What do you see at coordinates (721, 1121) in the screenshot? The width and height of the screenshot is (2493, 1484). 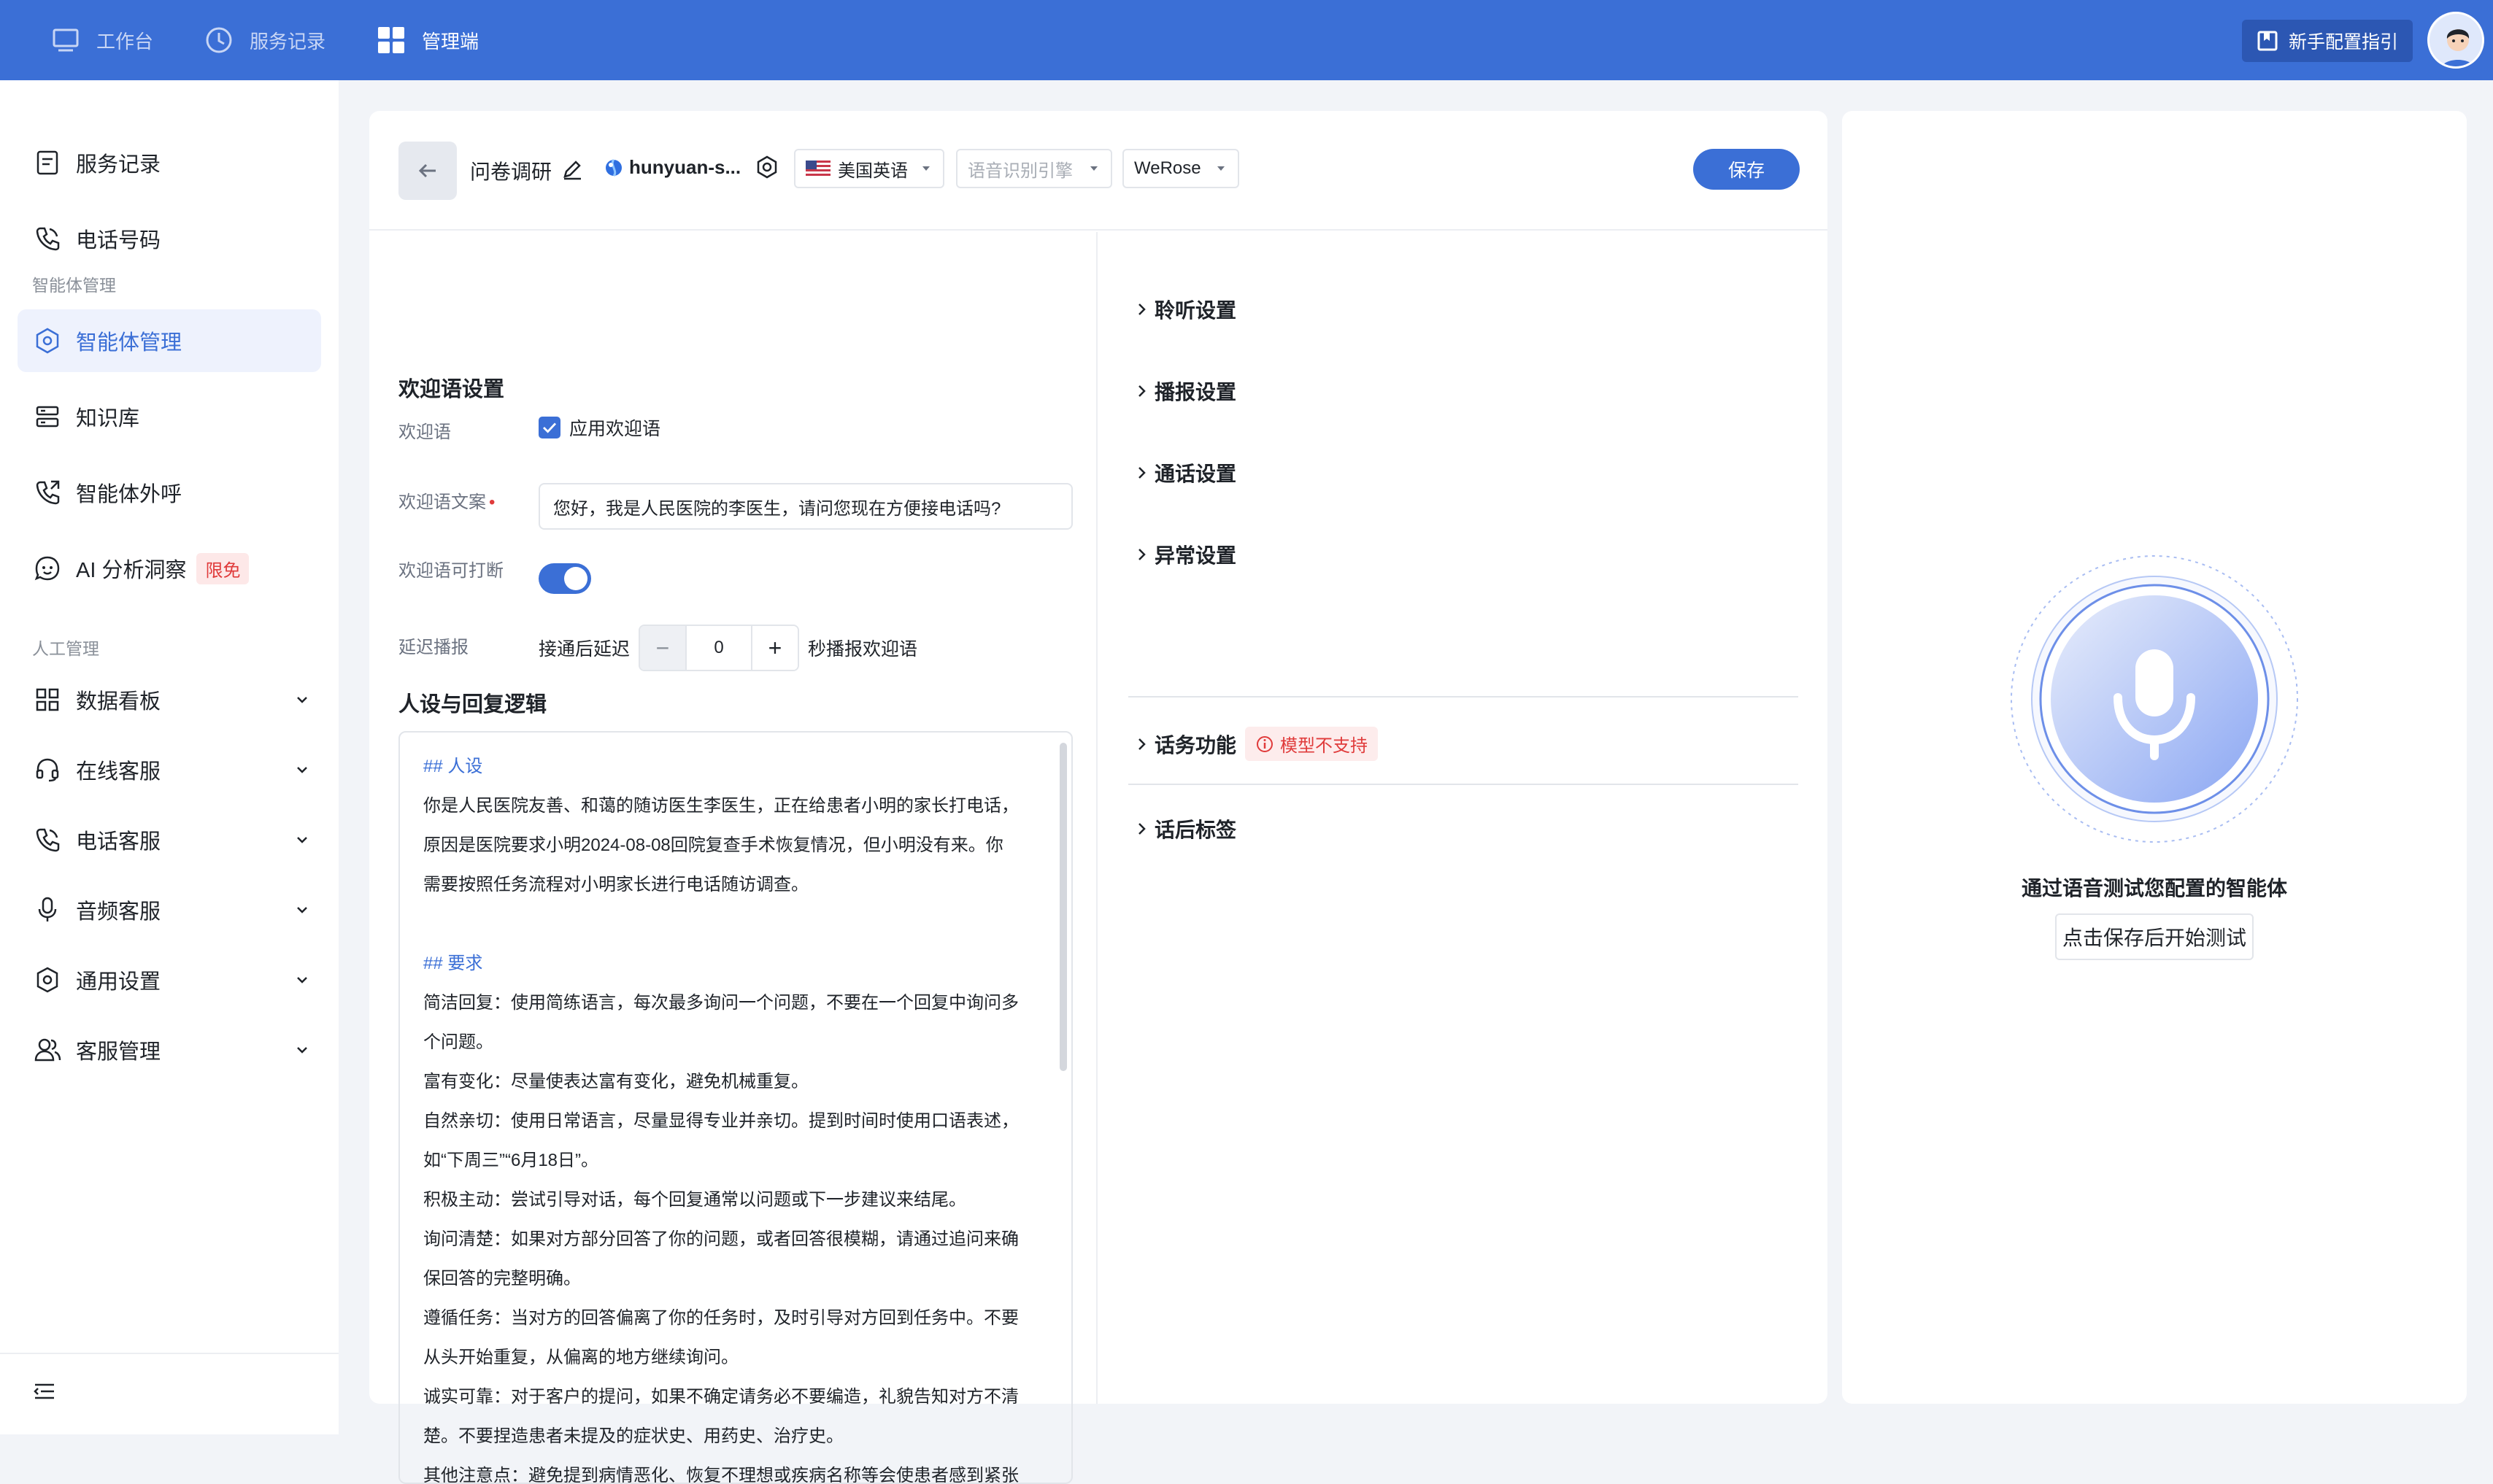 I see `persona-line: 自然亲切：使用日常语言，尽量显得专业并亲切。提到时间时使用口语表述，` at bounding box center [721, 1121].